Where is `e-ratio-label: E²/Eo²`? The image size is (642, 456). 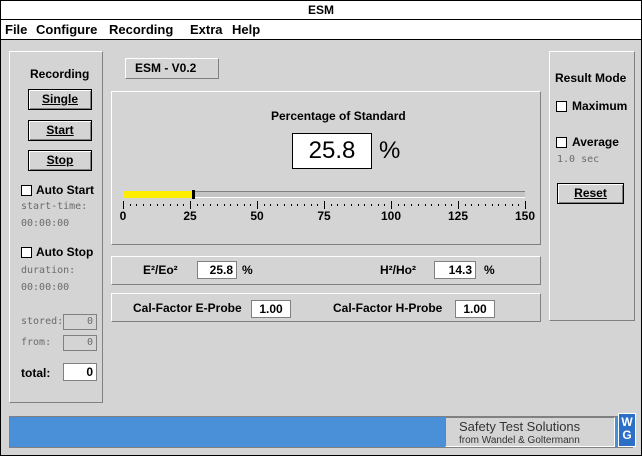 e-ratio-label: E²/Eo² is located at coordinates (160, 270).